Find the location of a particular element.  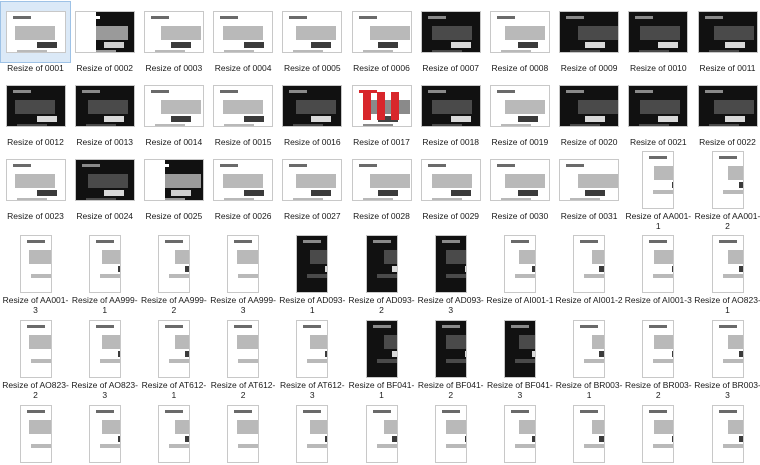

file-thumbnail-item: Resize of AO823-2 is located at coordinates (35, 359).